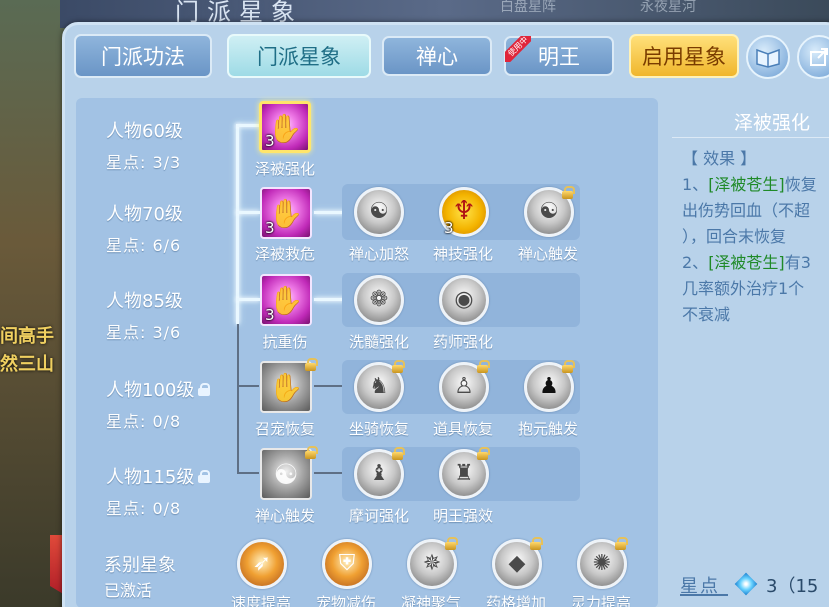 The image size is (829, 607). Describe the element at coordinates (158, 389) in the screenshot. I see `row-title: 人物100级` at that location.